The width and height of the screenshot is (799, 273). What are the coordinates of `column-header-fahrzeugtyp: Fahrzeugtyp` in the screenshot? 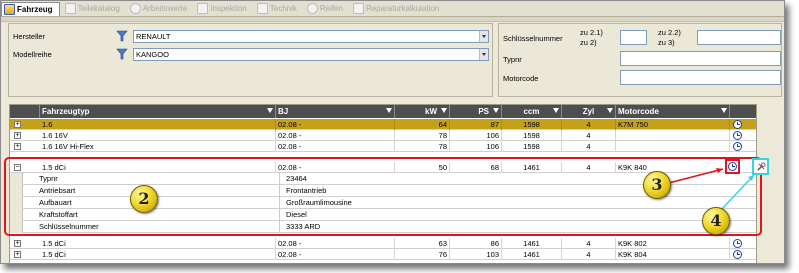 It's located at (158, 111).